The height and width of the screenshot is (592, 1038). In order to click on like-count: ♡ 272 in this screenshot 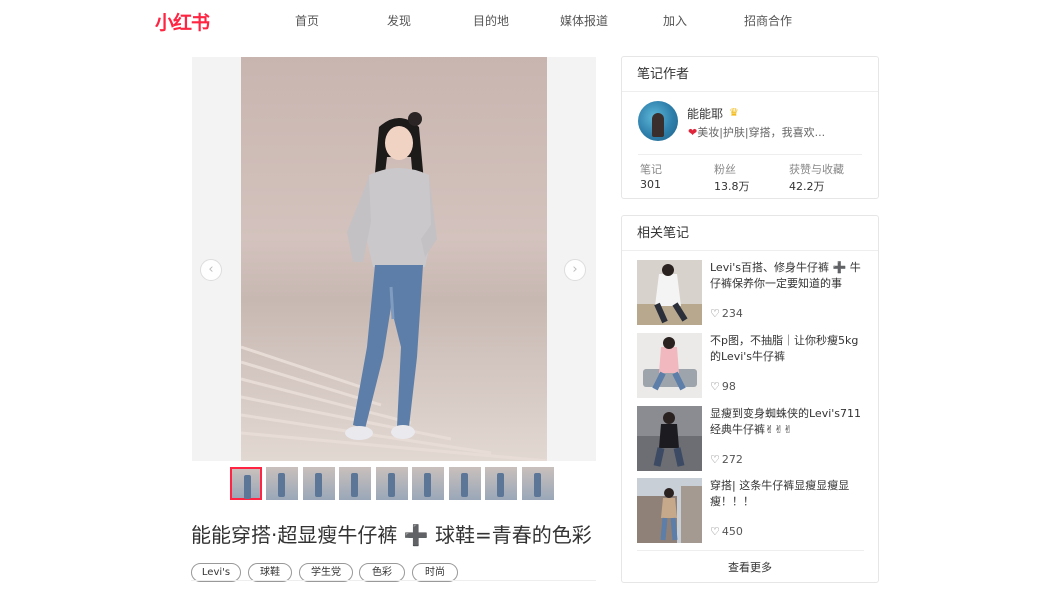, I will do `click(726, 459)`.